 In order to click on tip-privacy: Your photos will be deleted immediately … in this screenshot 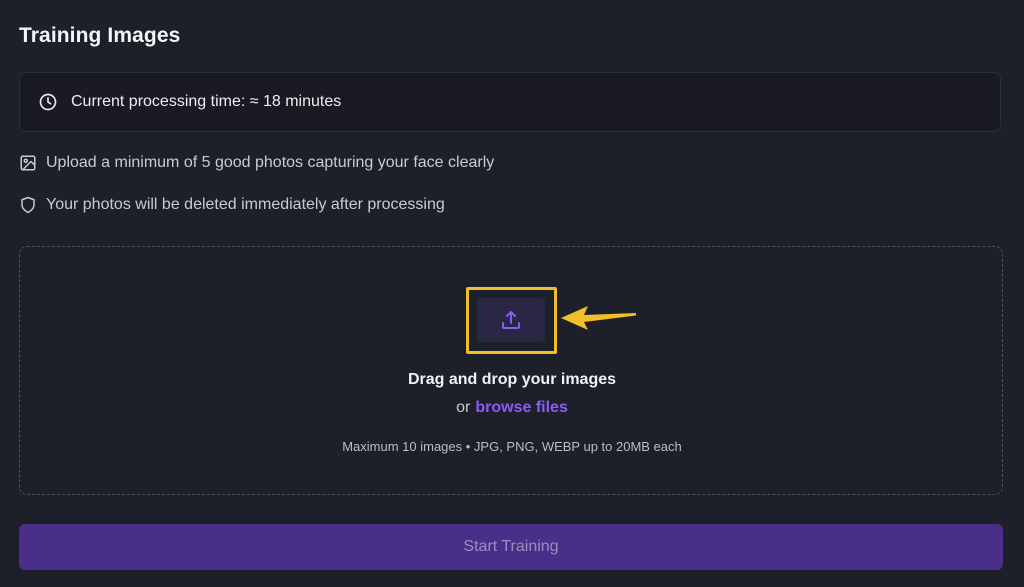, I will do `click(232, 205)`.